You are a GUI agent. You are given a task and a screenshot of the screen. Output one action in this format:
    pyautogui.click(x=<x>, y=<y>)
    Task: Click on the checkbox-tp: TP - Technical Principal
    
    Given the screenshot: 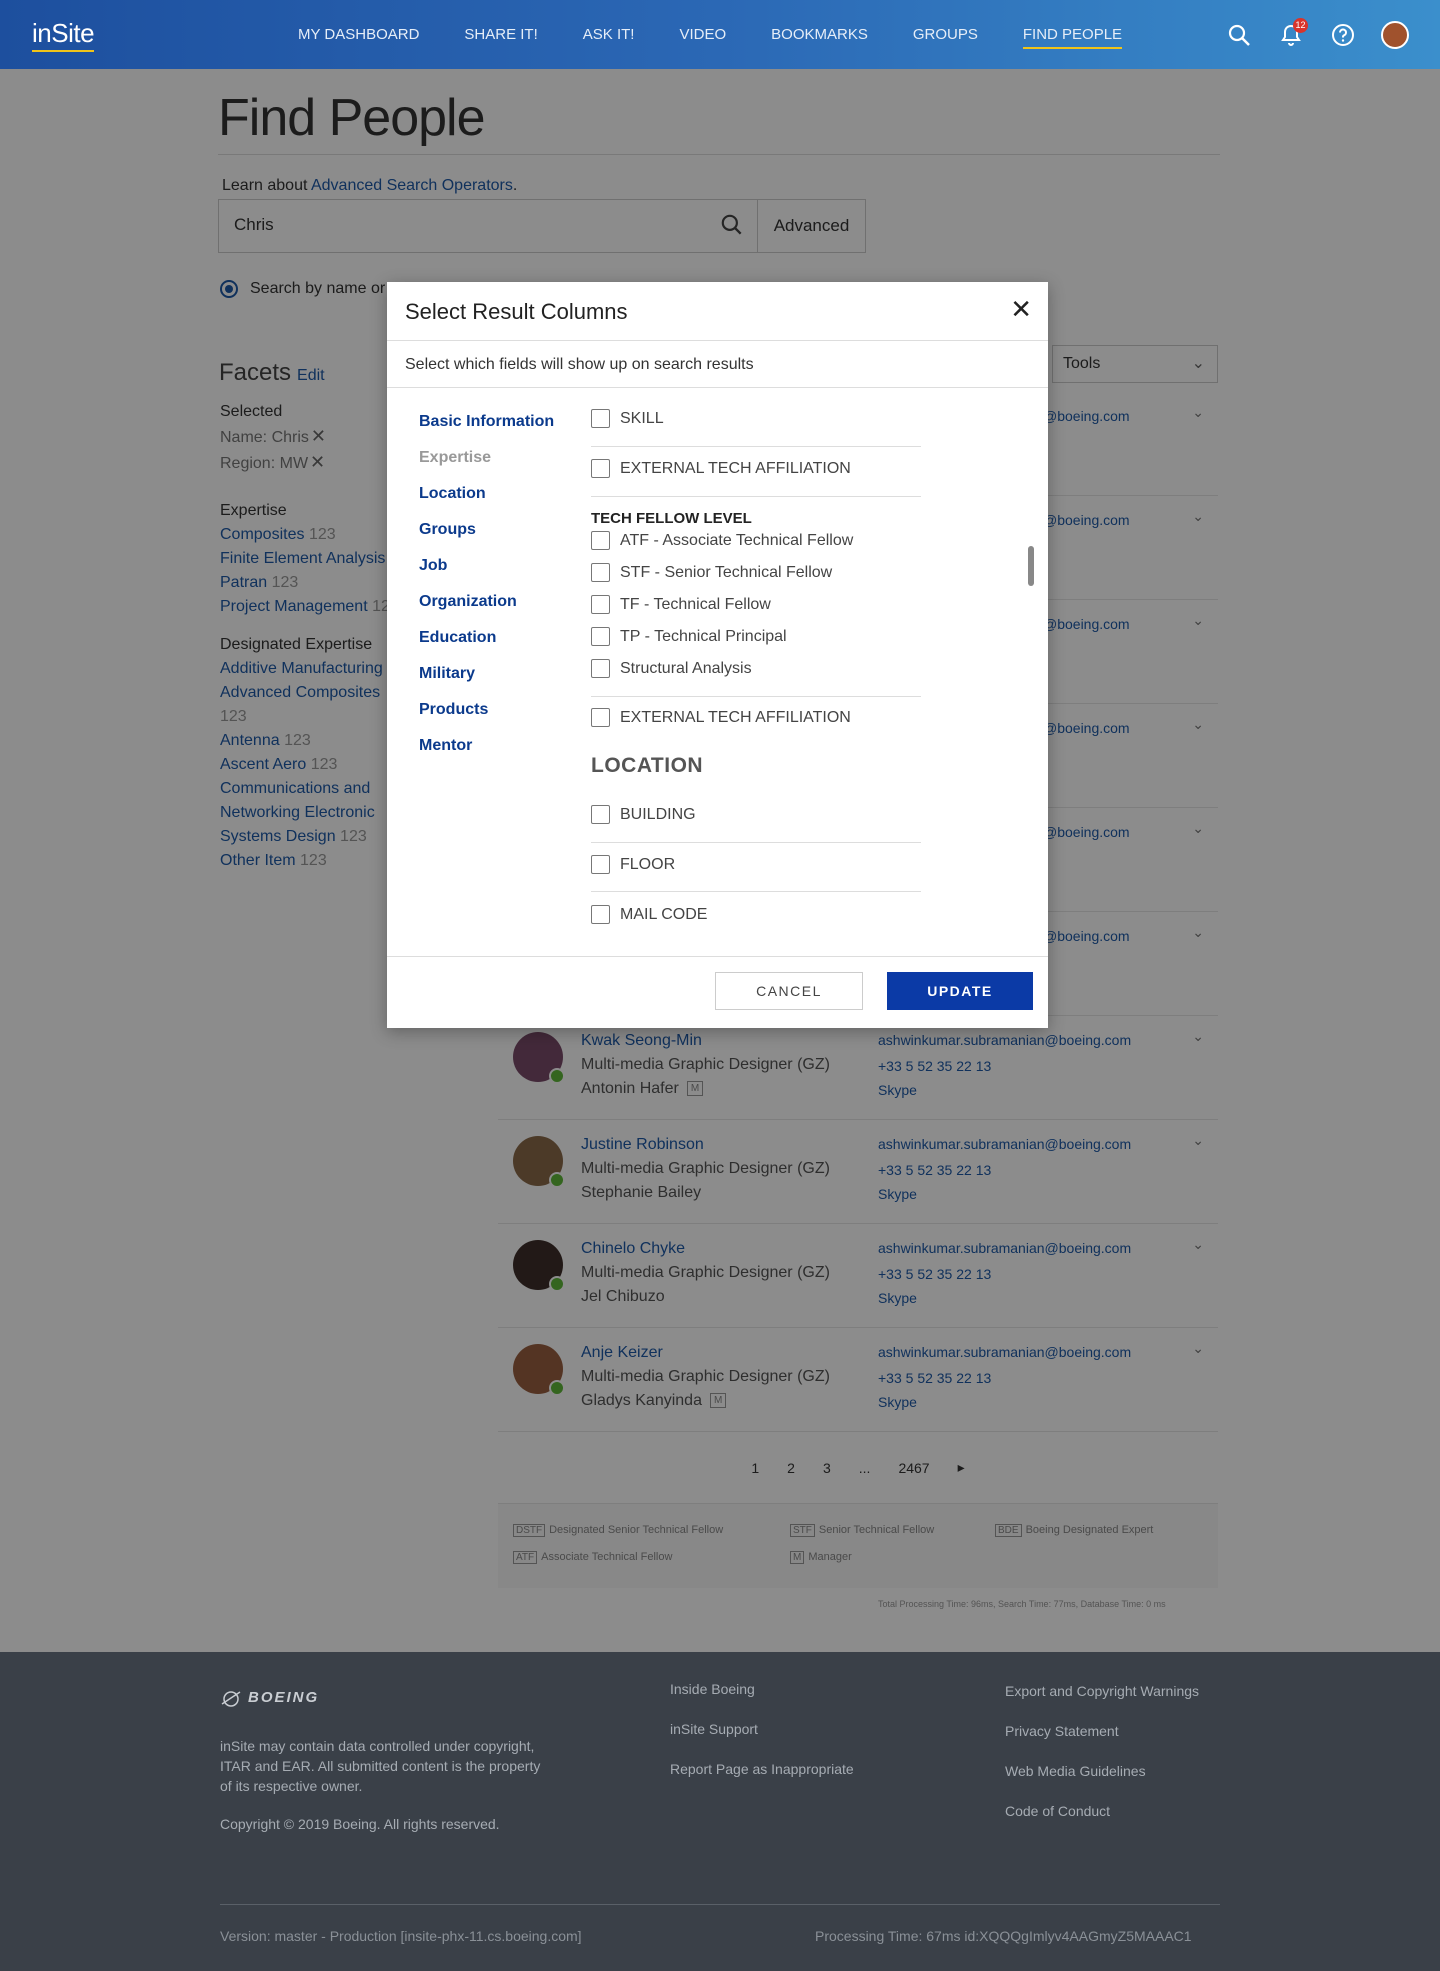 What is the action you would take?
    pyautogui.click(x=689, y=636)
    